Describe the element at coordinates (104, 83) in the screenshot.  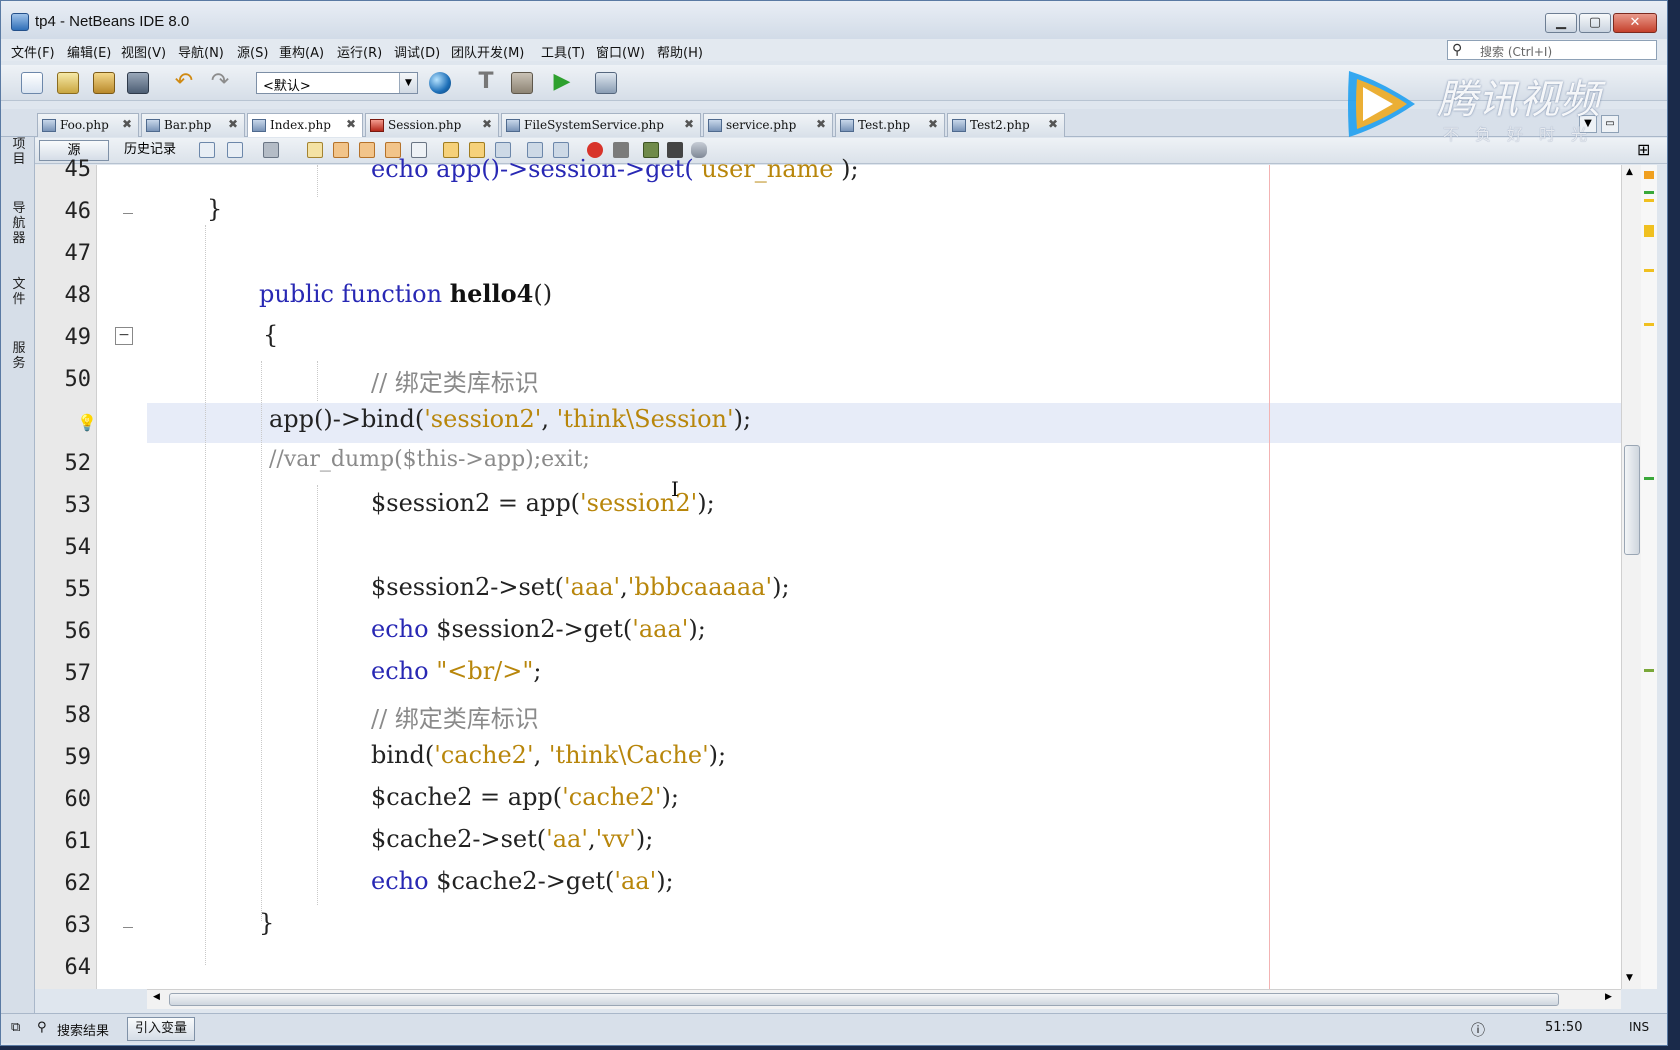
I see `open-project-icon` at that location.